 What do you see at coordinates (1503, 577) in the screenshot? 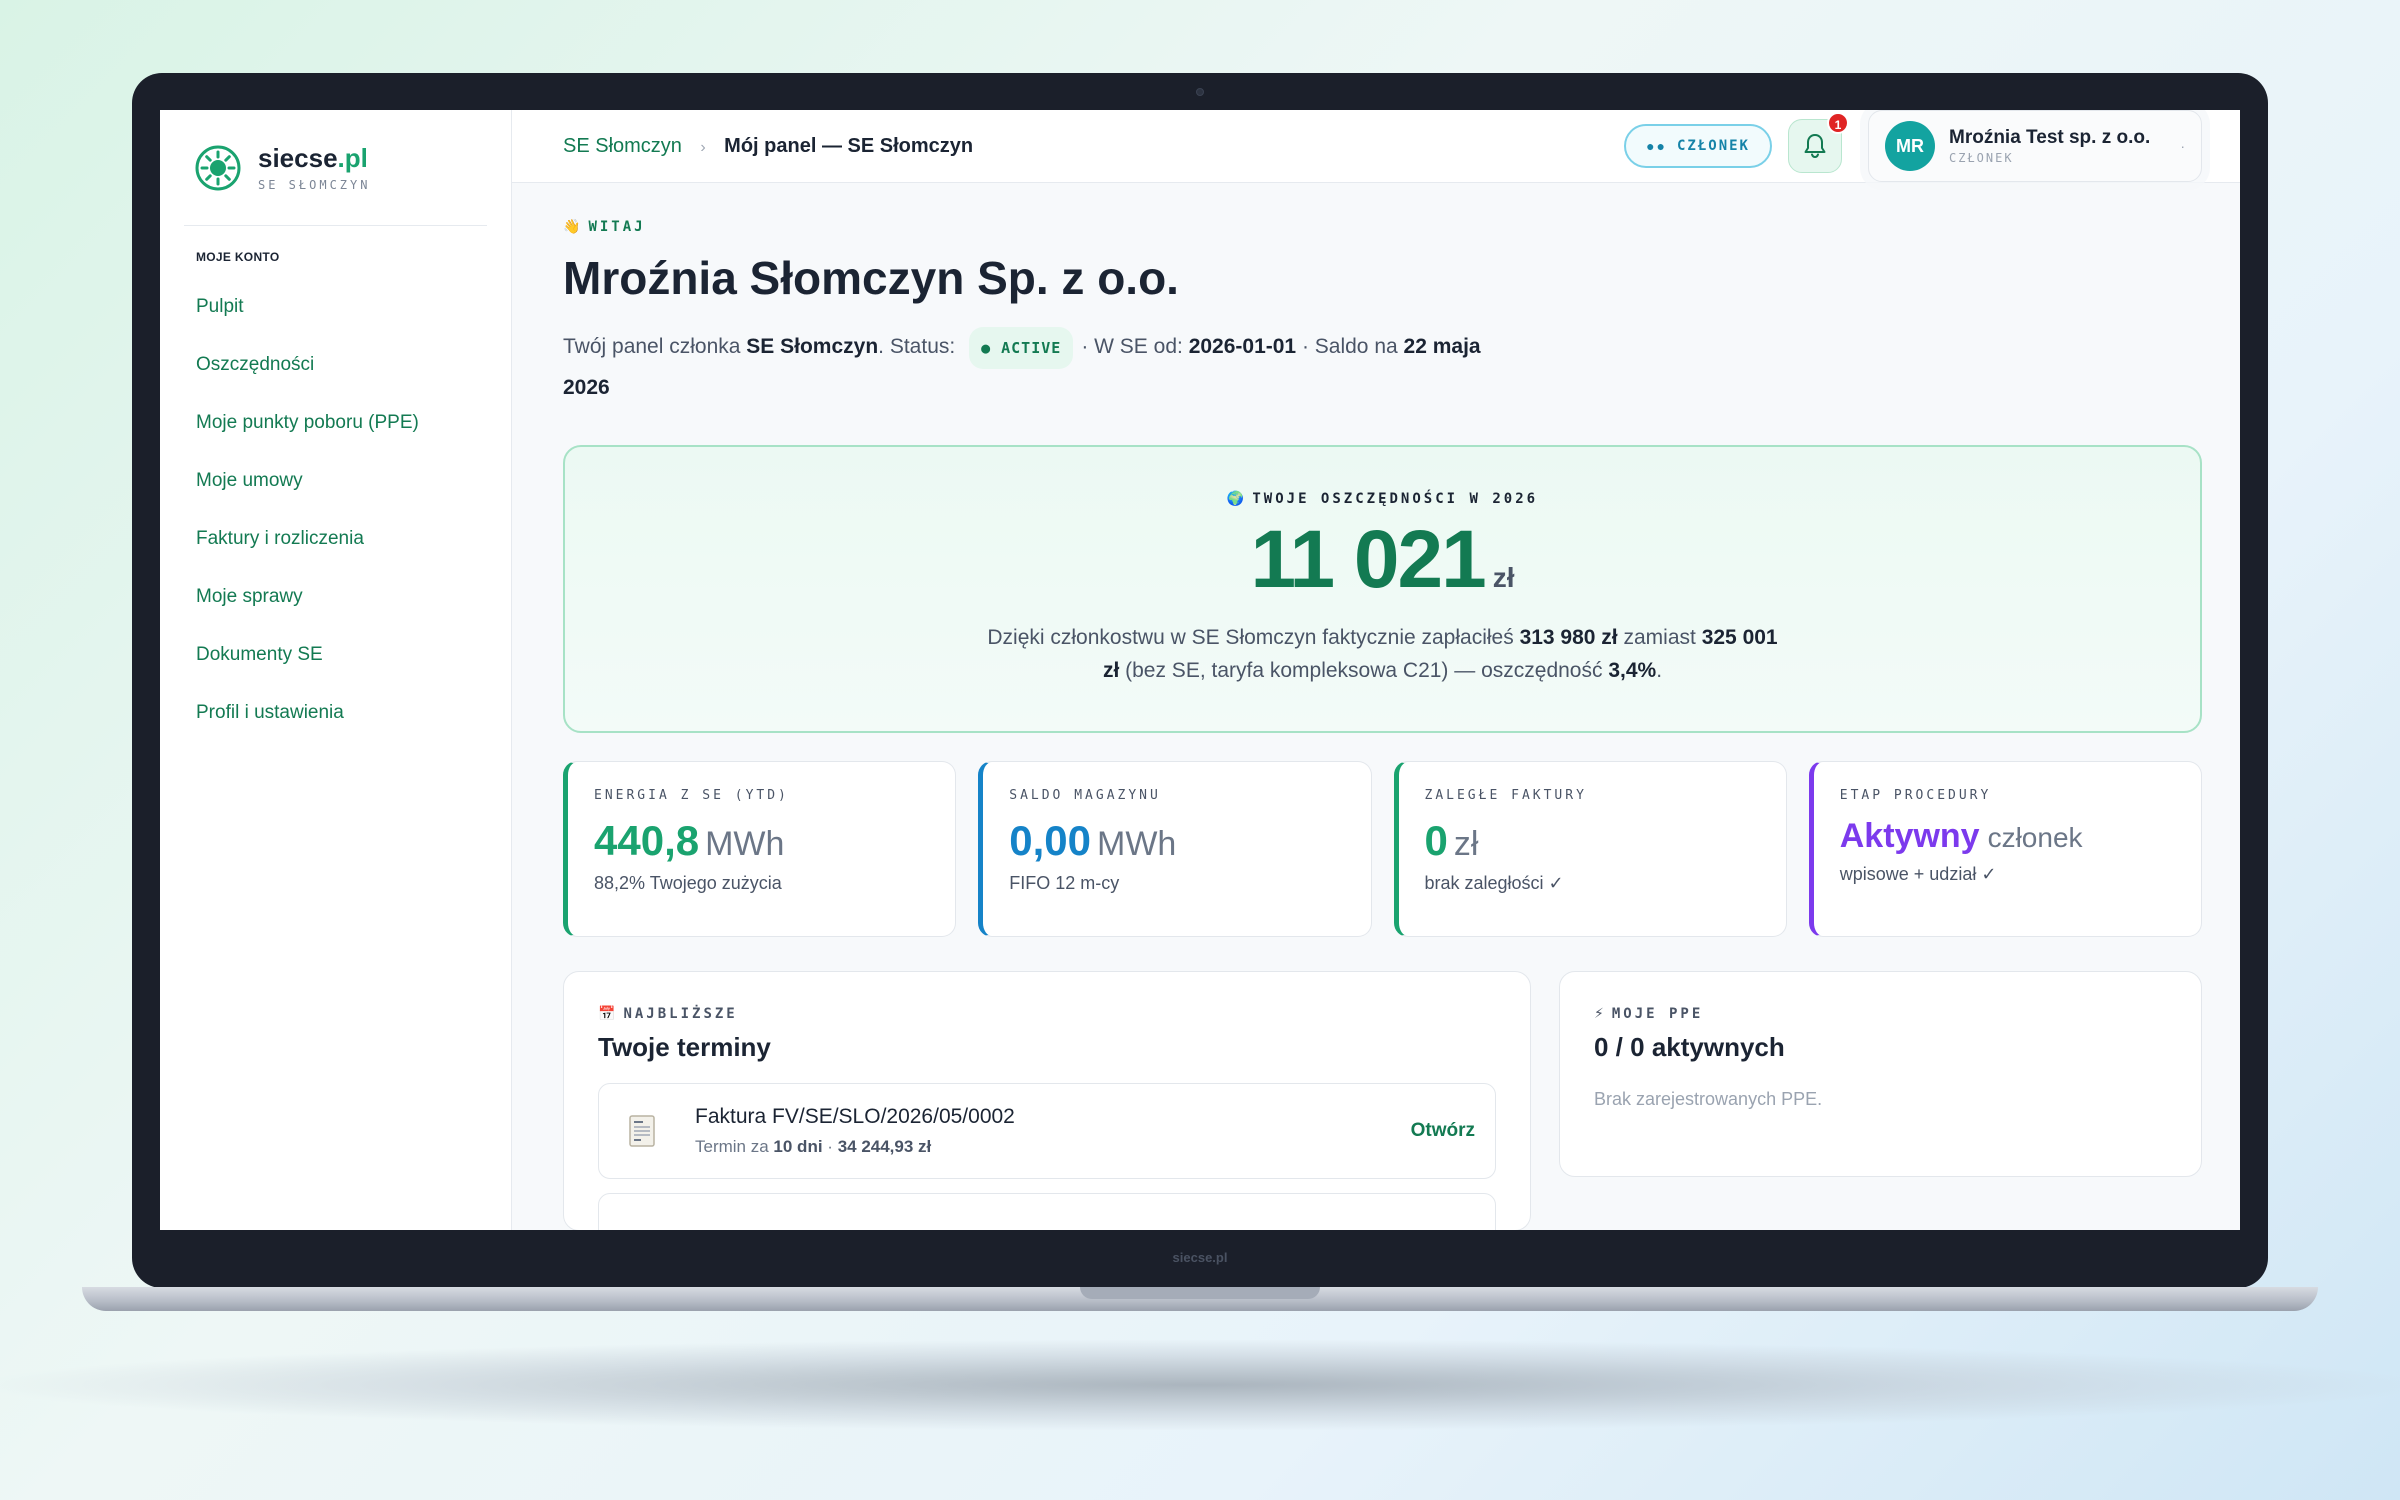
I see `savings-amount-unit: zł` at bounding box center [1503, 577].